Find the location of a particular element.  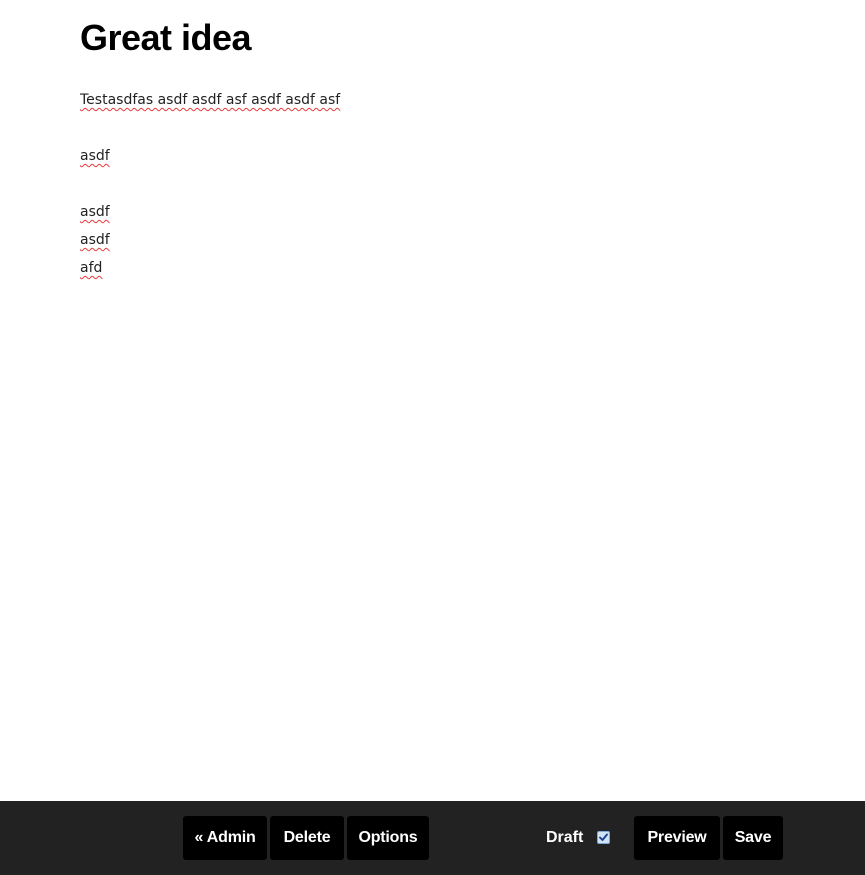

delete-button: Delete is located at coordinates (307, 838).